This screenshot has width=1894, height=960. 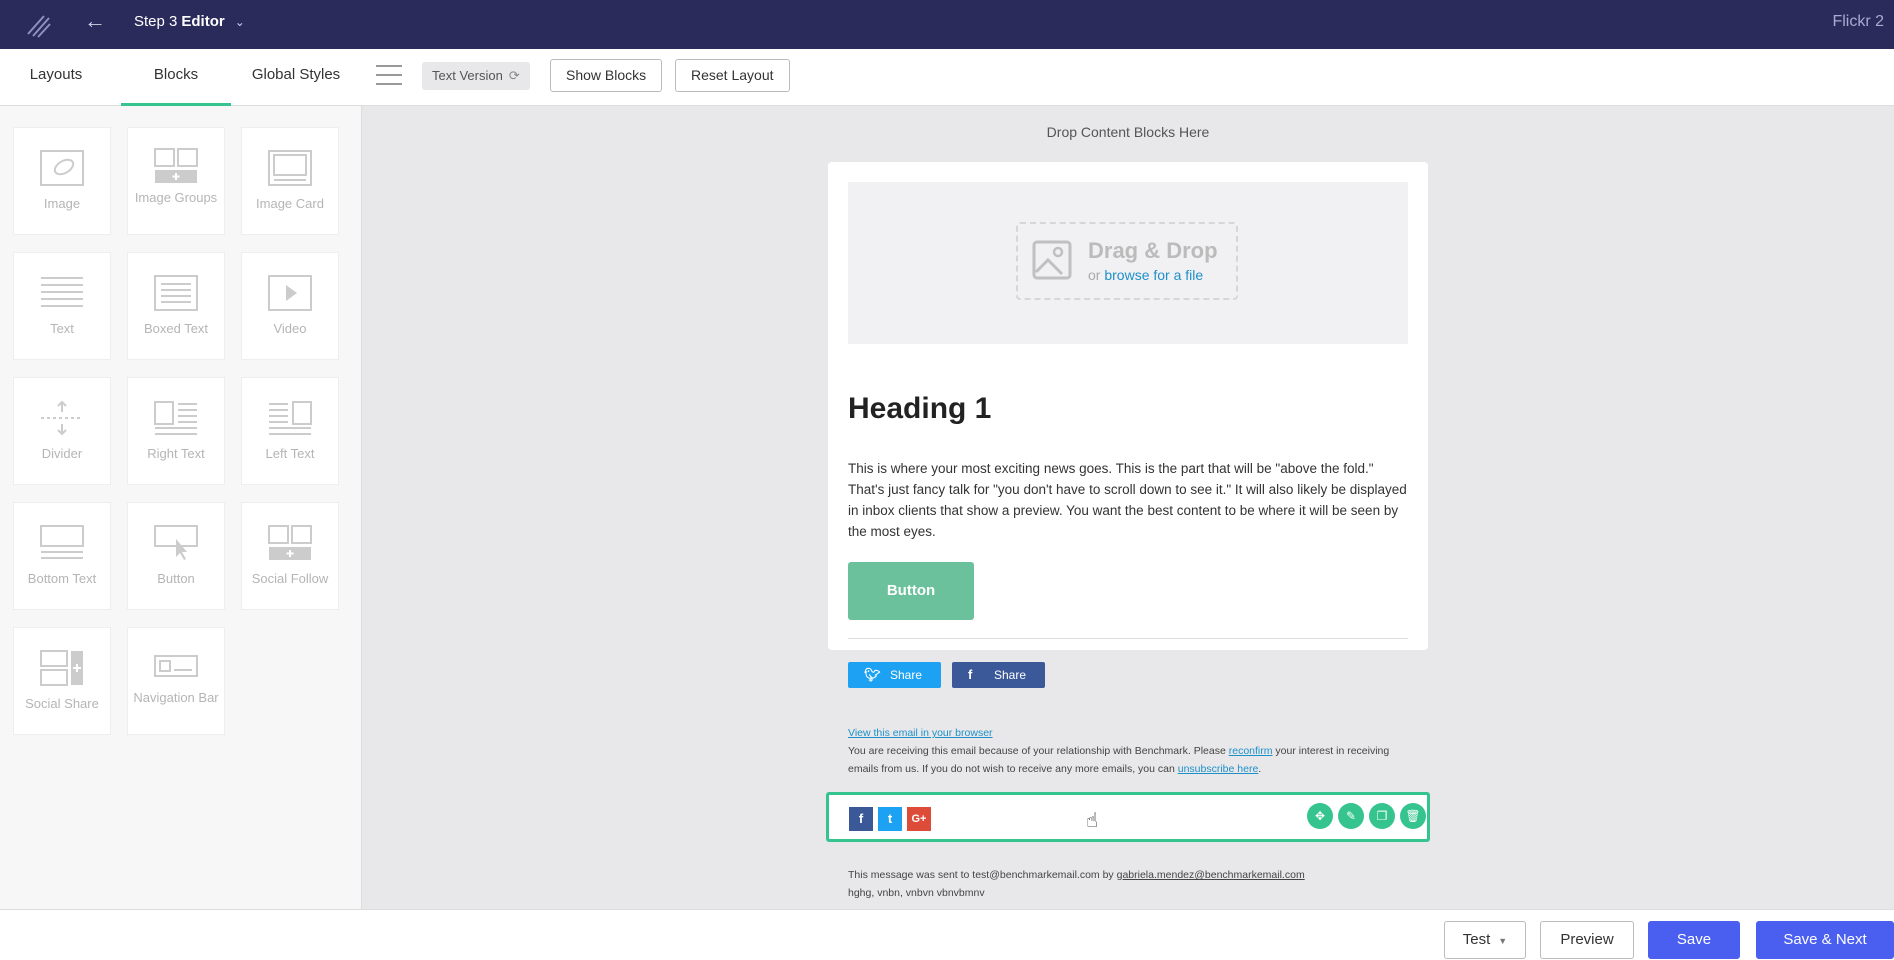 What do you see at coordinates (203, 21) in the screenshot?
I see `step-name: Editor` at bounding box center [203, 21].